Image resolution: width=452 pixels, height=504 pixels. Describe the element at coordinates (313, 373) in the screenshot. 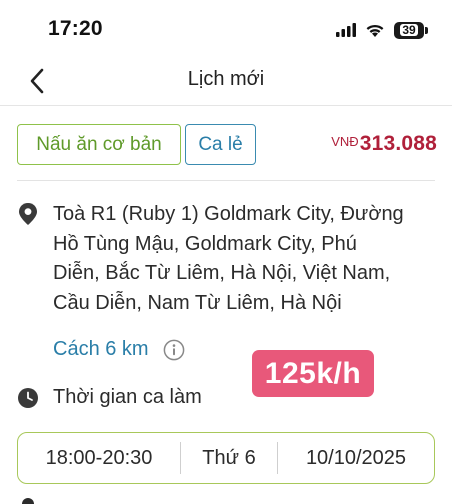

I see `hourly-rate-badge: 125k/h` at that location.